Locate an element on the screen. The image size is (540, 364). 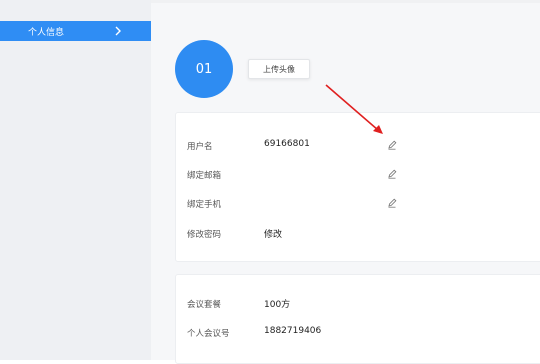
personal-meeting-id-value: 1882719406 is located at coordinates (293, 331).